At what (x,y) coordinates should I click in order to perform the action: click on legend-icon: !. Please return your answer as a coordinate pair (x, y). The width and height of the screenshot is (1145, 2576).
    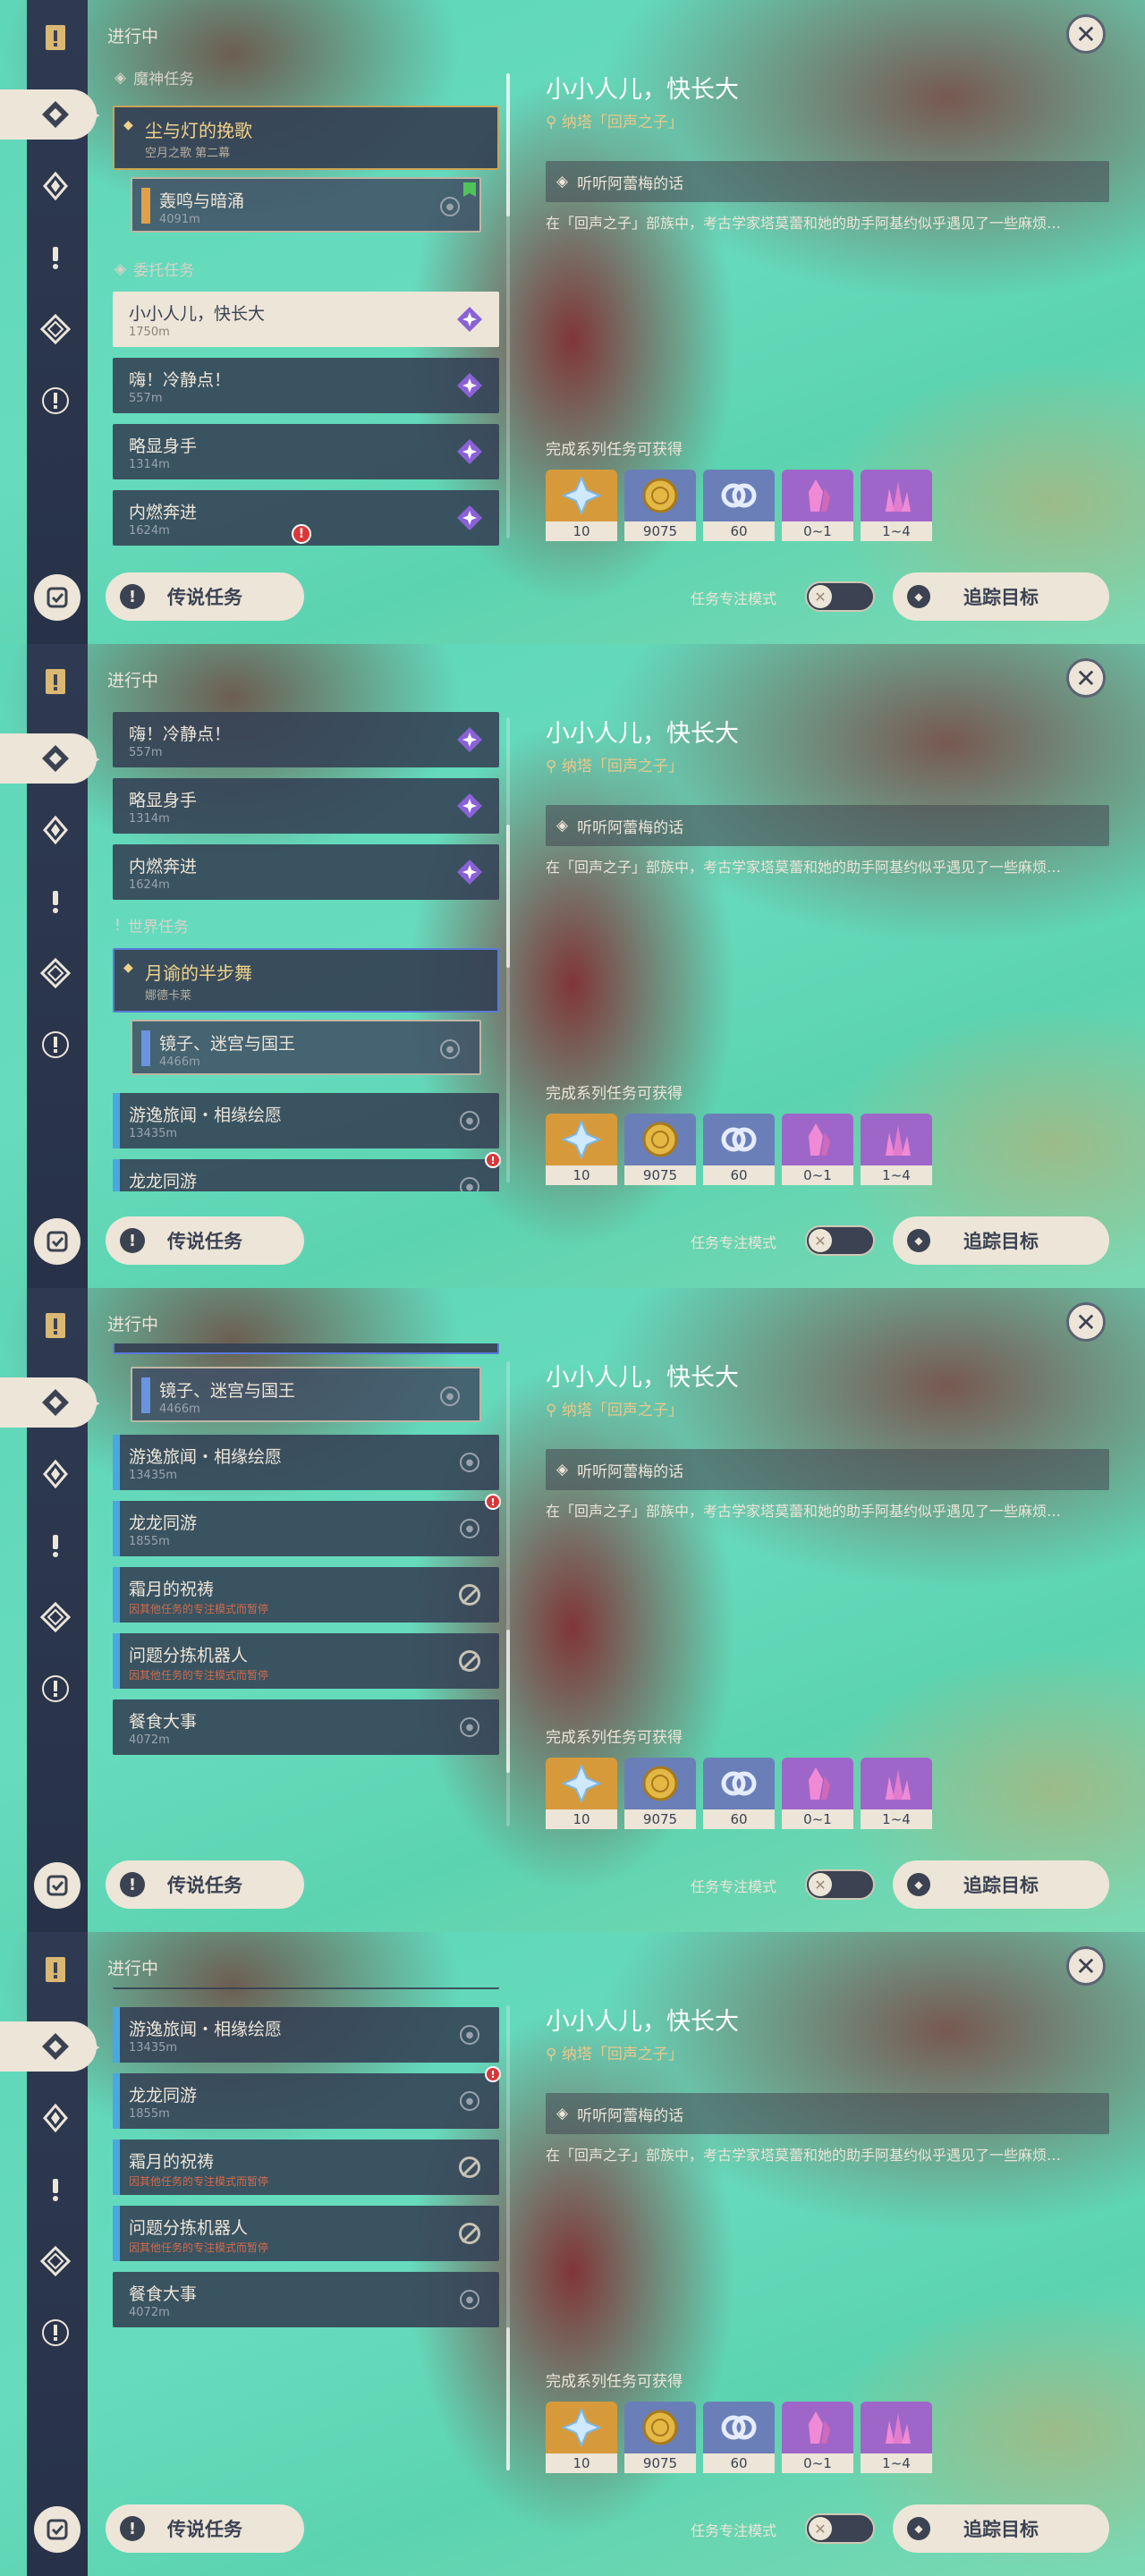
    Looking at the image, I should click on (132, 1240).